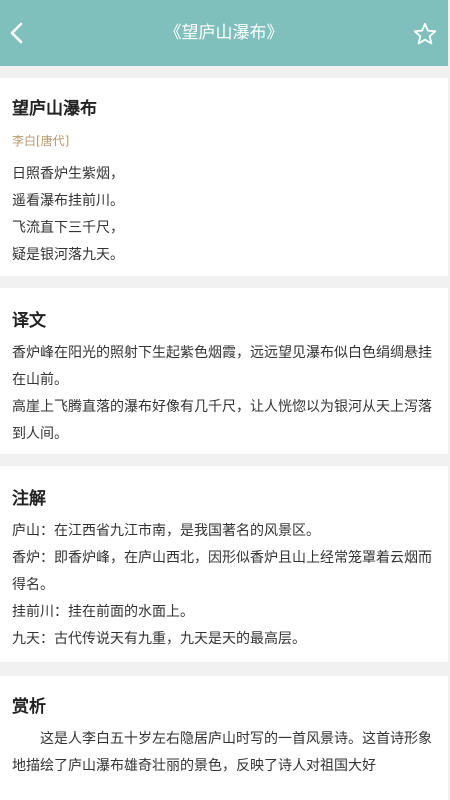 This screenshot has width=450, height=800. I want to click on poem-author: 李白[唐代], so click(40, 140).